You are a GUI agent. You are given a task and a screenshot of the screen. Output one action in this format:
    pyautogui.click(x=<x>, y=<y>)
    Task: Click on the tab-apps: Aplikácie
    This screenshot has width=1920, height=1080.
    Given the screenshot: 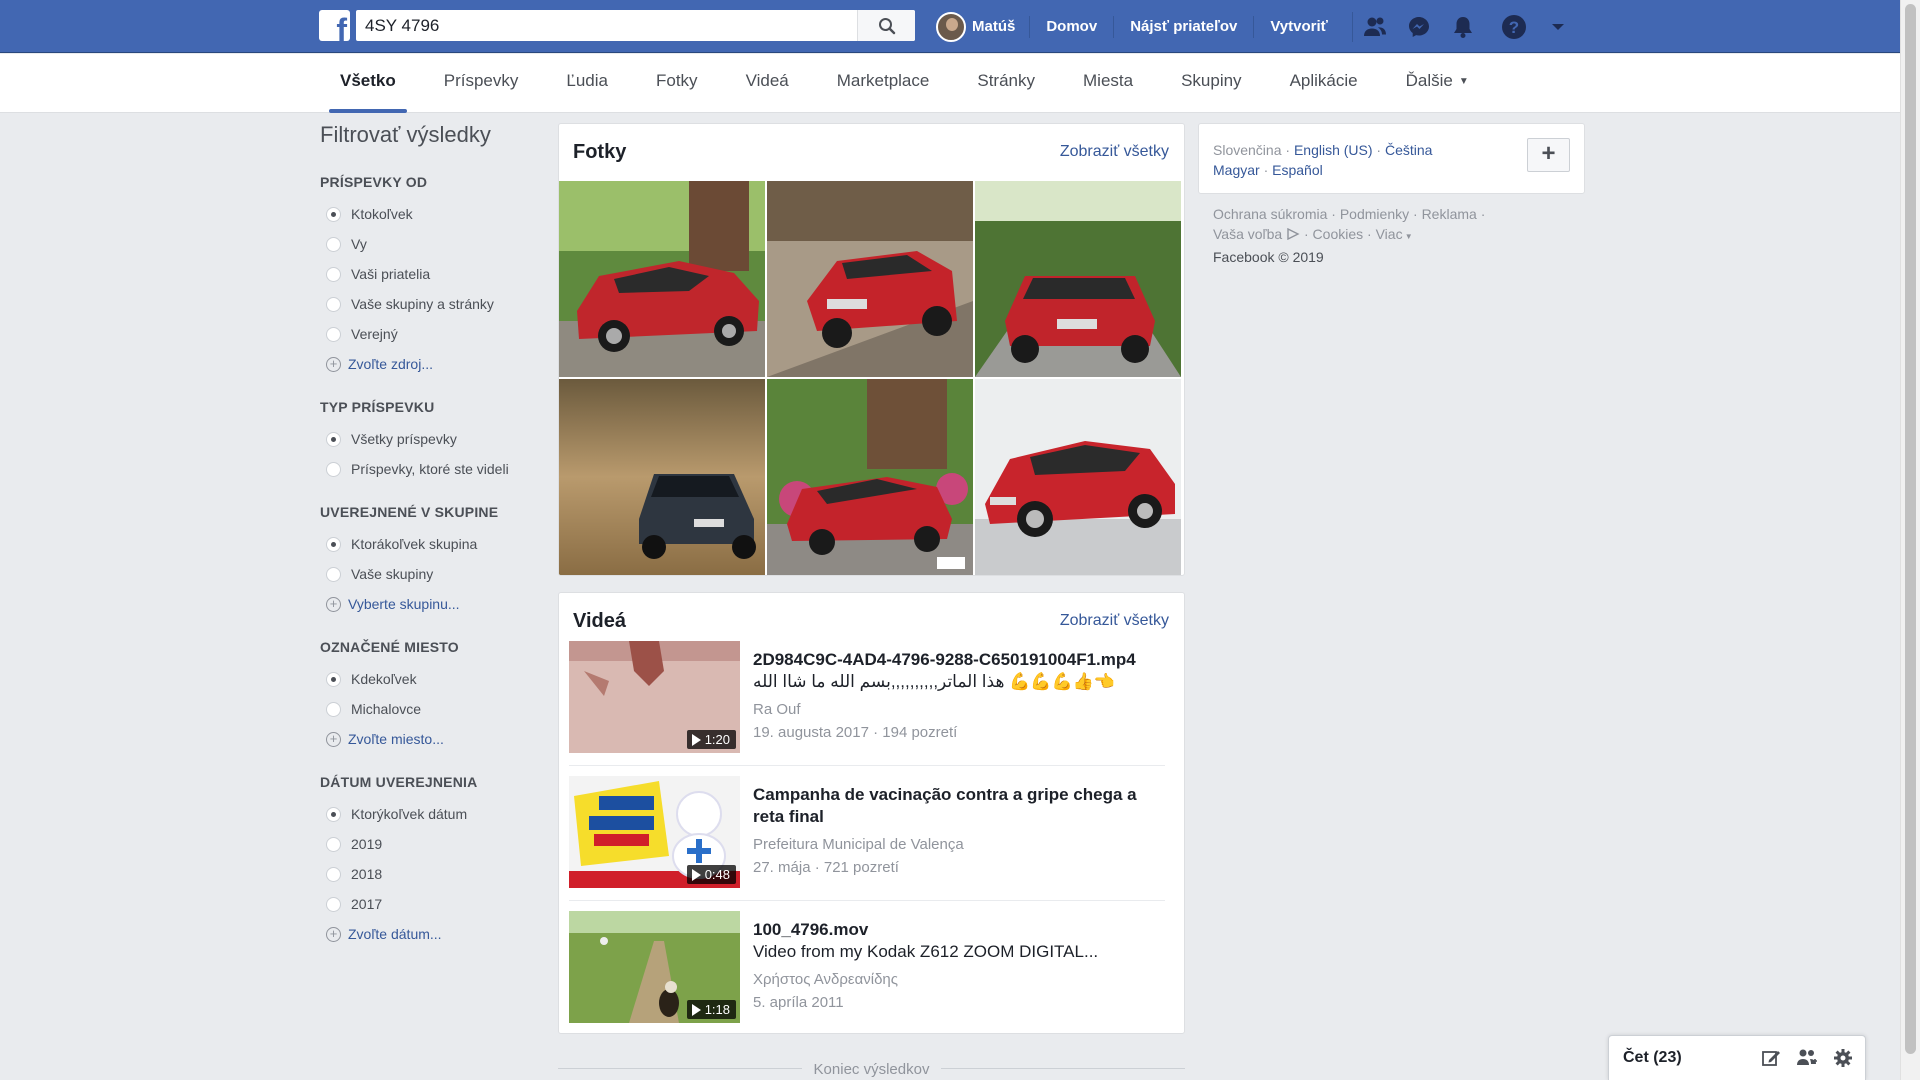 What is the action you would take?
    pyautogui.click(x=1324, y=83)
    